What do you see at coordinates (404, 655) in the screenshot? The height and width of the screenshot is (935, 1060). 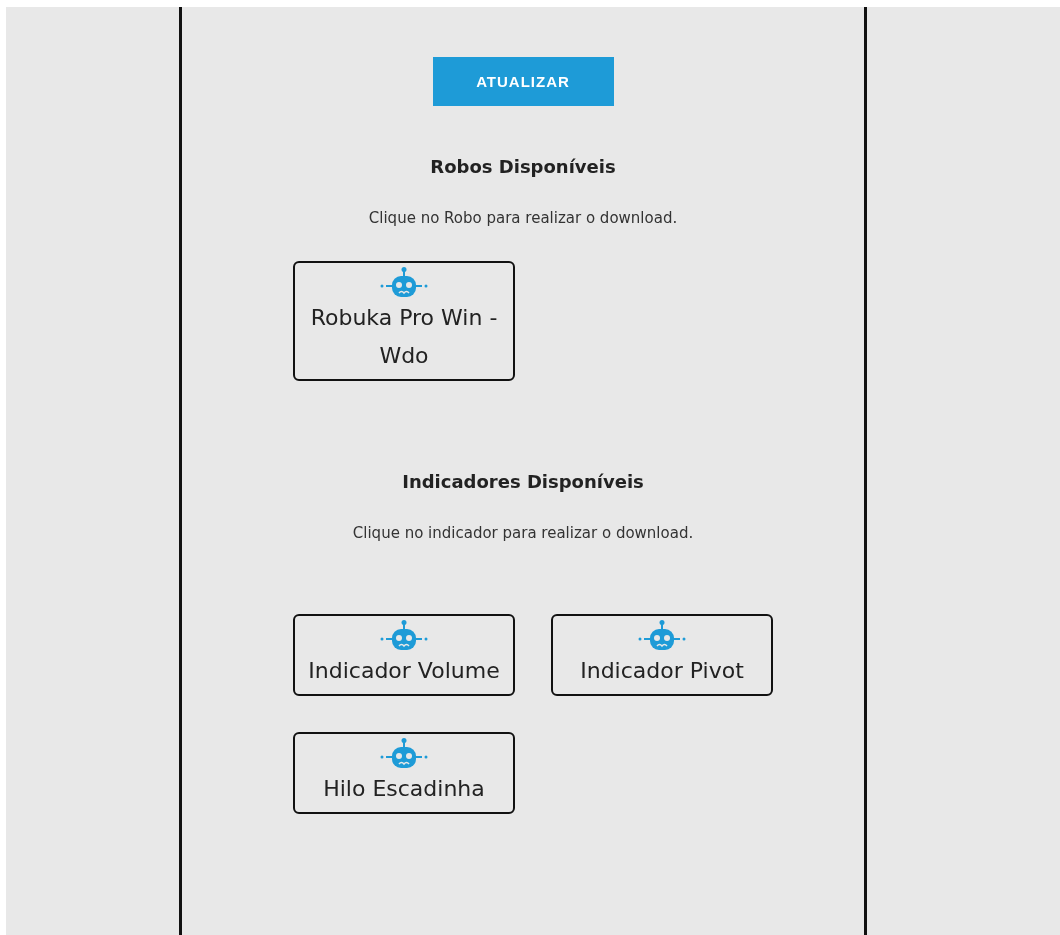 I see `download-card: Indicador Volume` at bounding box center [404, 655].